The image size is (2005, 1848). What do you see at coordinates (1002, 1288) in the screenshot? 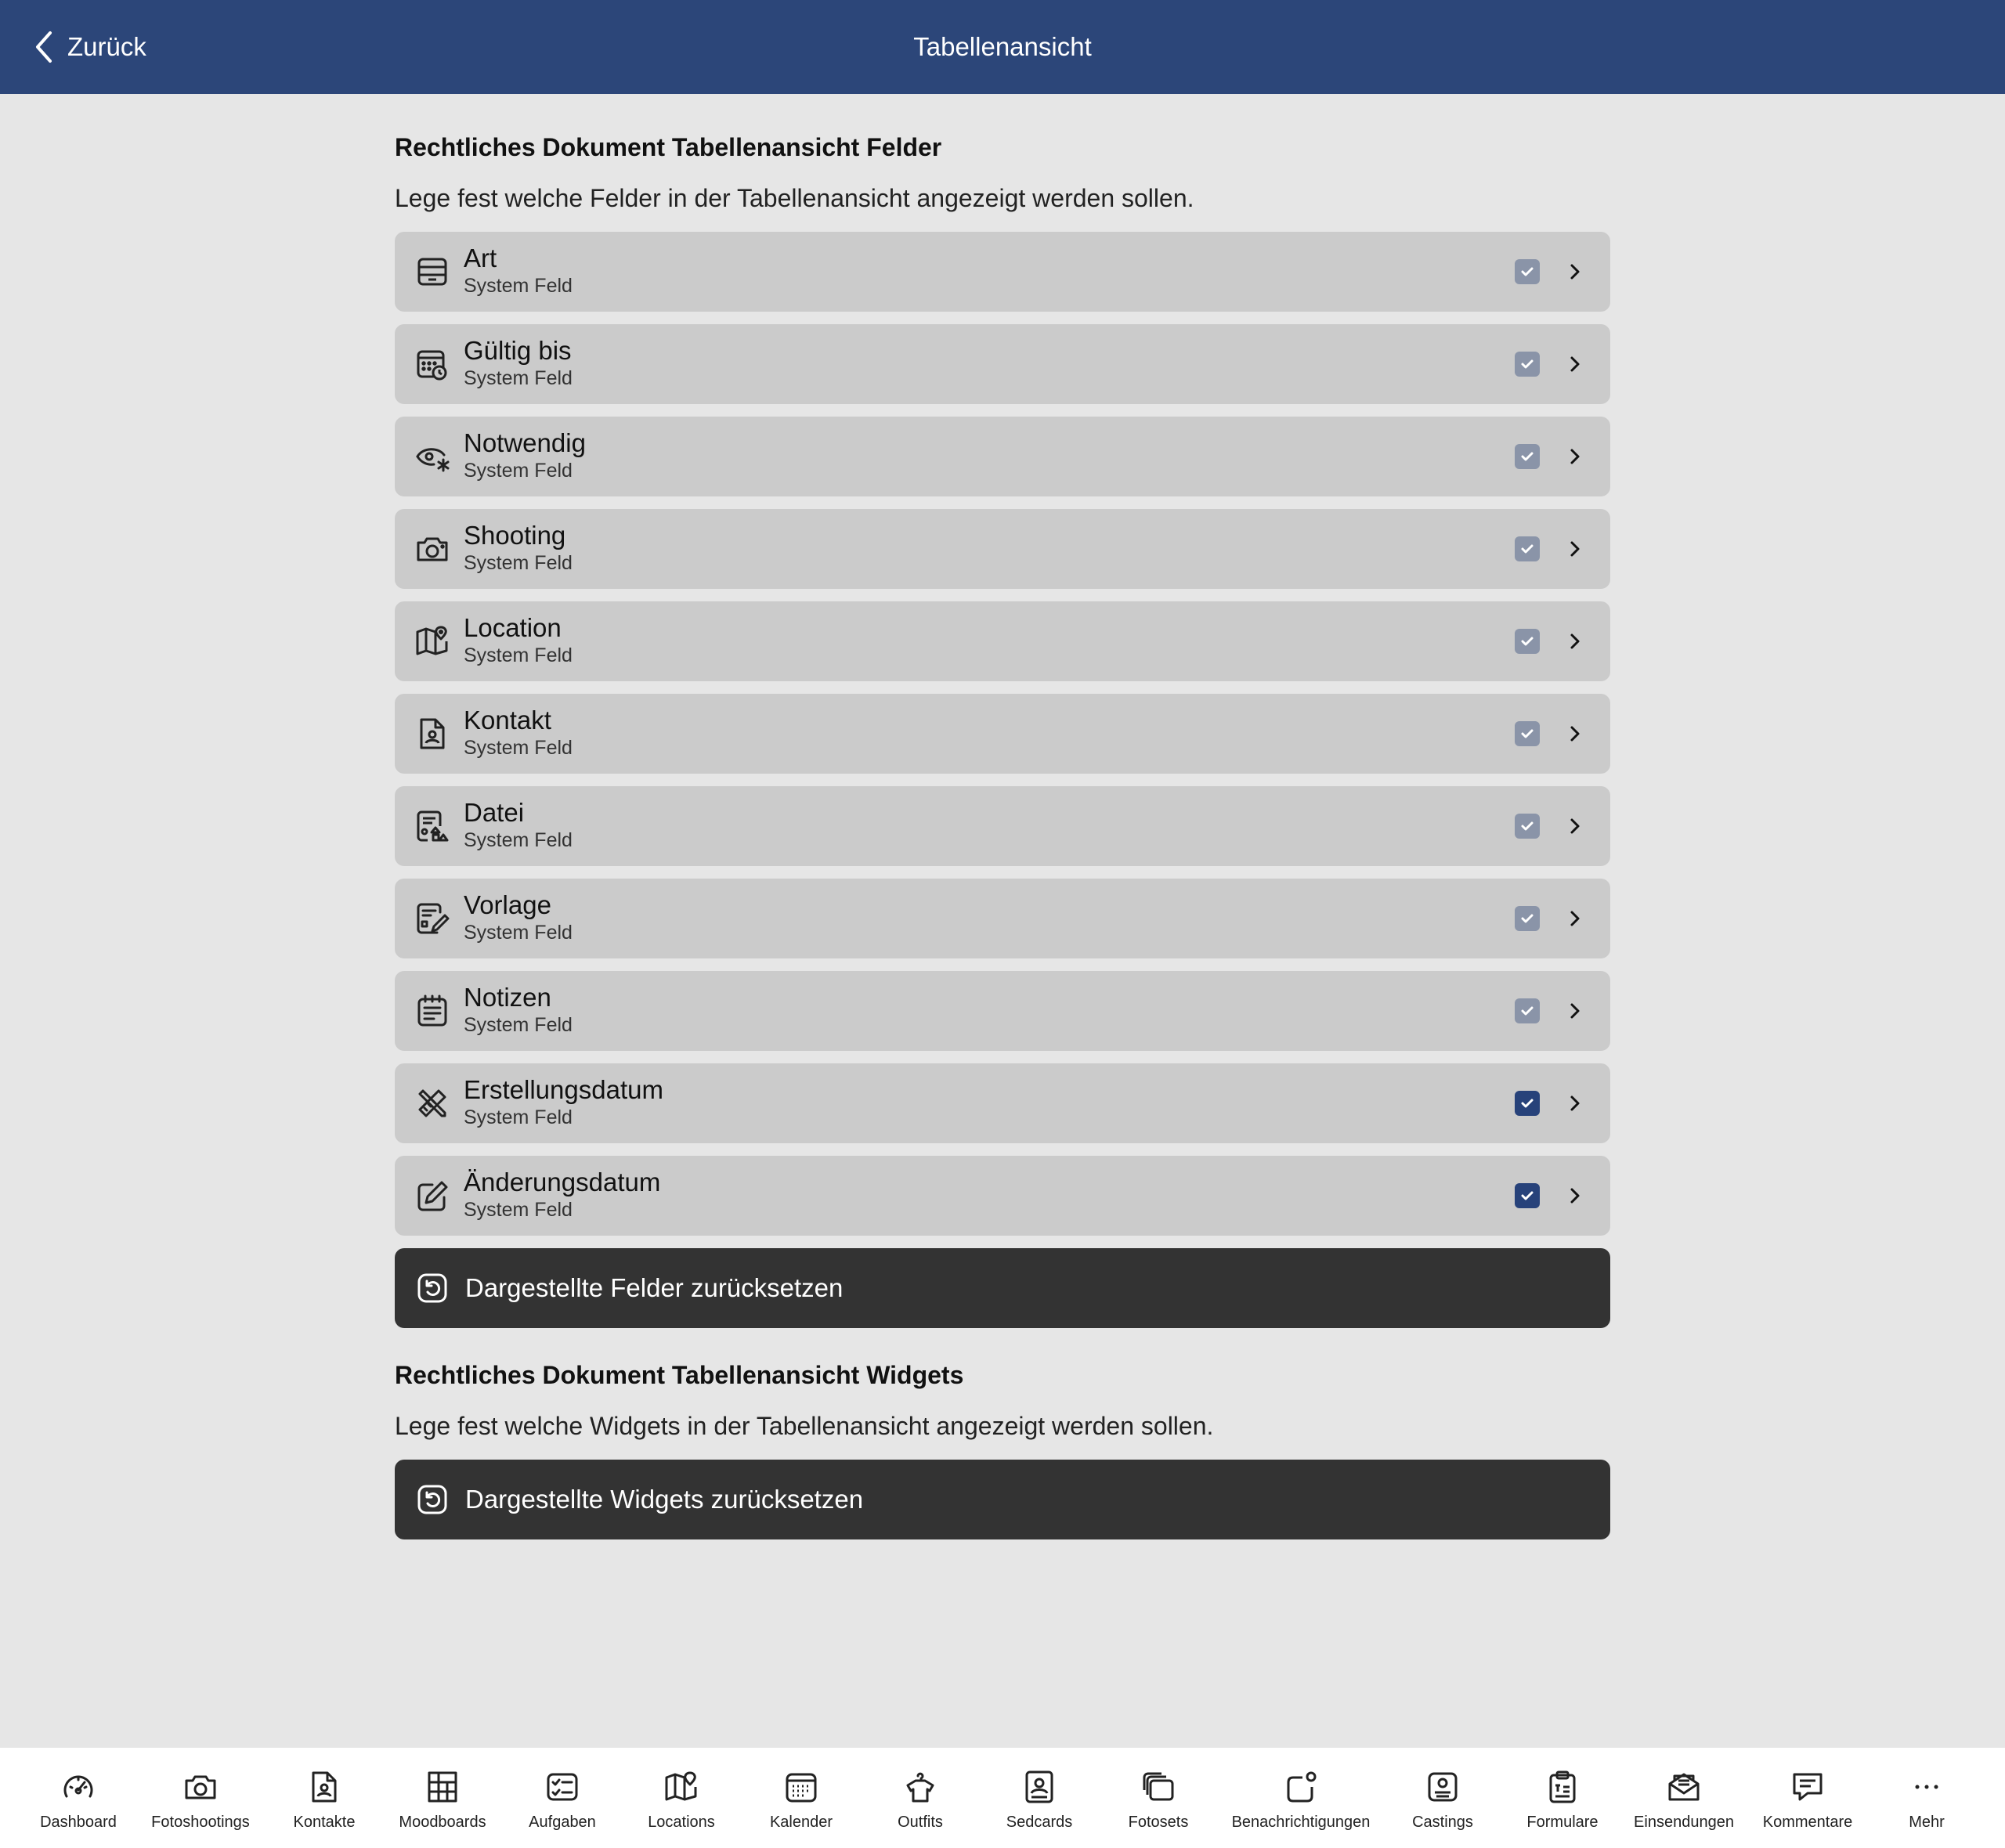
I see `reset-fields-button: Dargestellte Felder zurücksetzen` at bounding box center [1002, 1288].